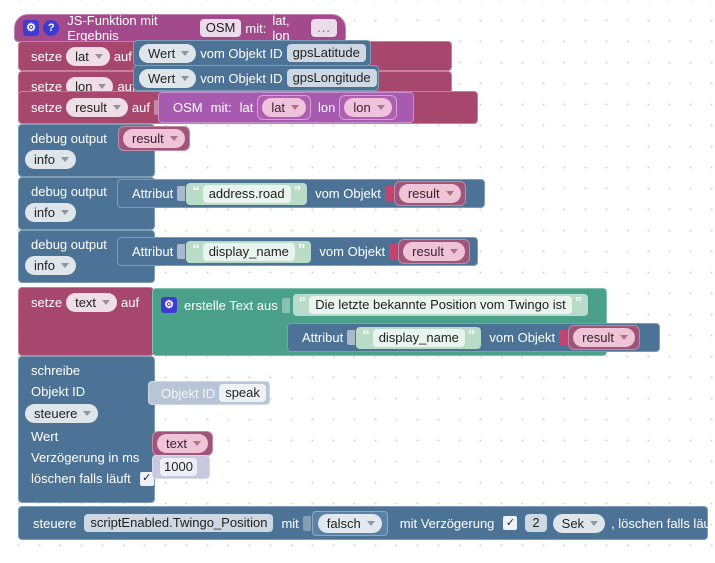 This screenshot has width=715, height=563. I want to click on arg-value-lat-block: lat, so click(284, 107).